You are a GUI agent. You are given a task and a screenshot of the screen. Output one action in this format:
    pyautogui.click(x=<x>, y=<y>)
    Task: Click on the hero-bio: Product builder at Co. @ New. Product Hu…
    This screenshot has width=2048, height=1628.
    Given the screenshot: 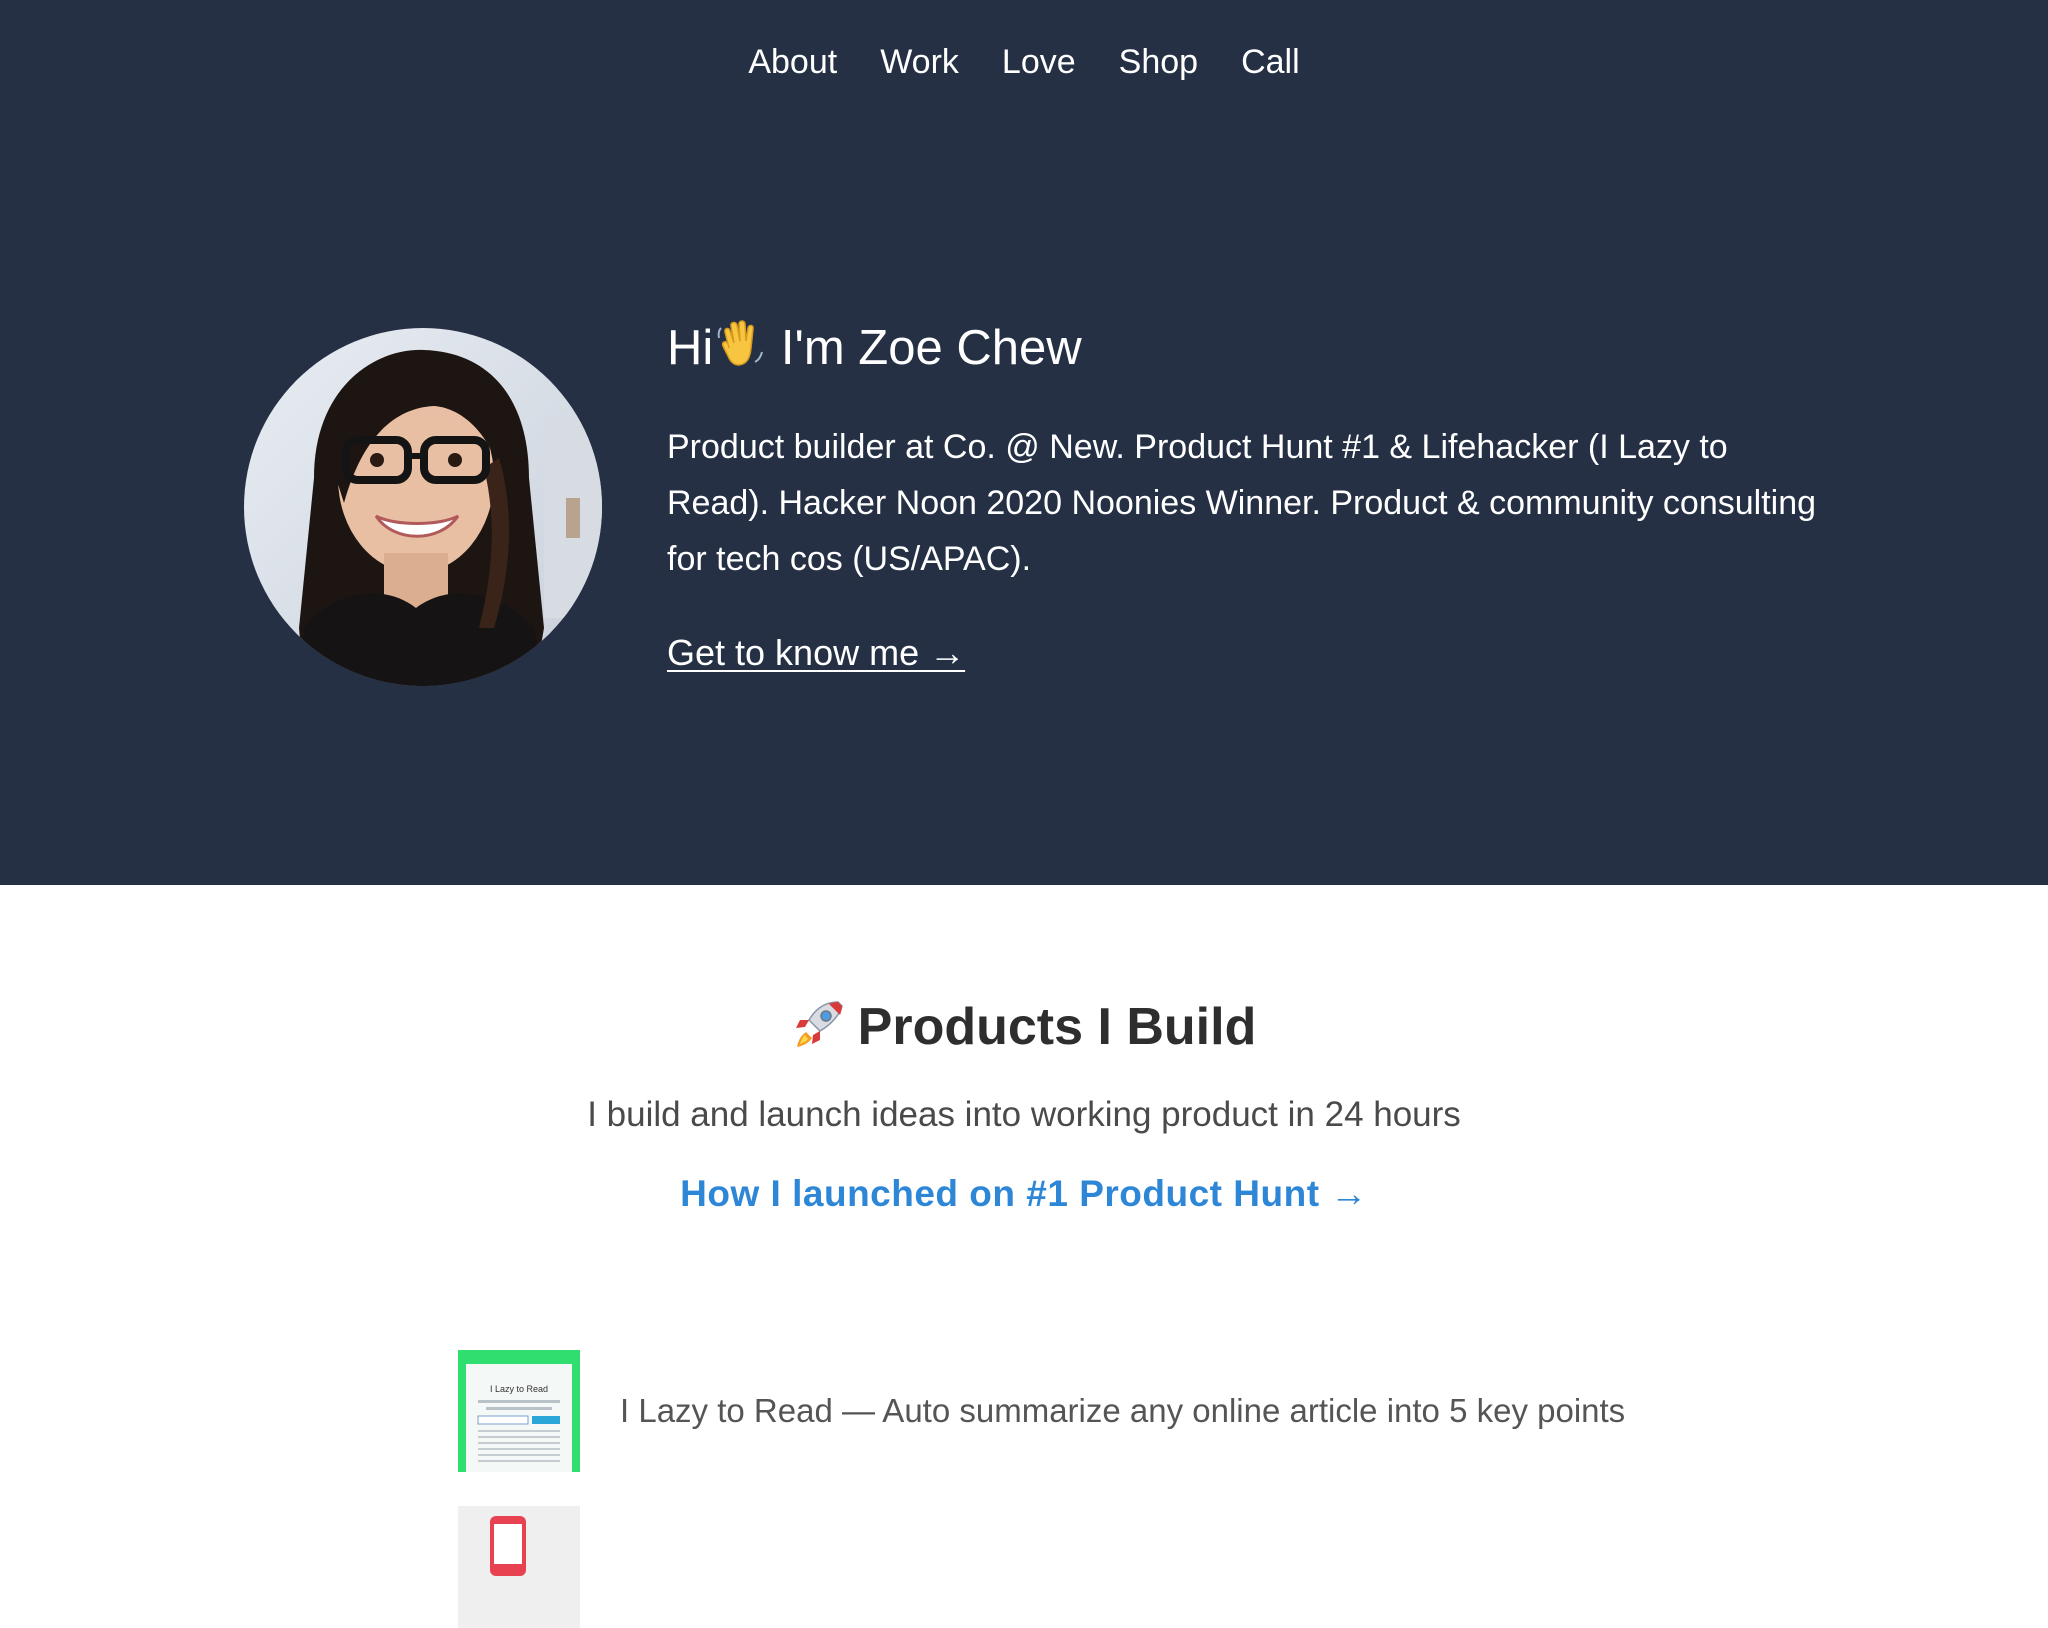 What is the action you would take?
    pyautogui.click(x=1242, y=503)
    